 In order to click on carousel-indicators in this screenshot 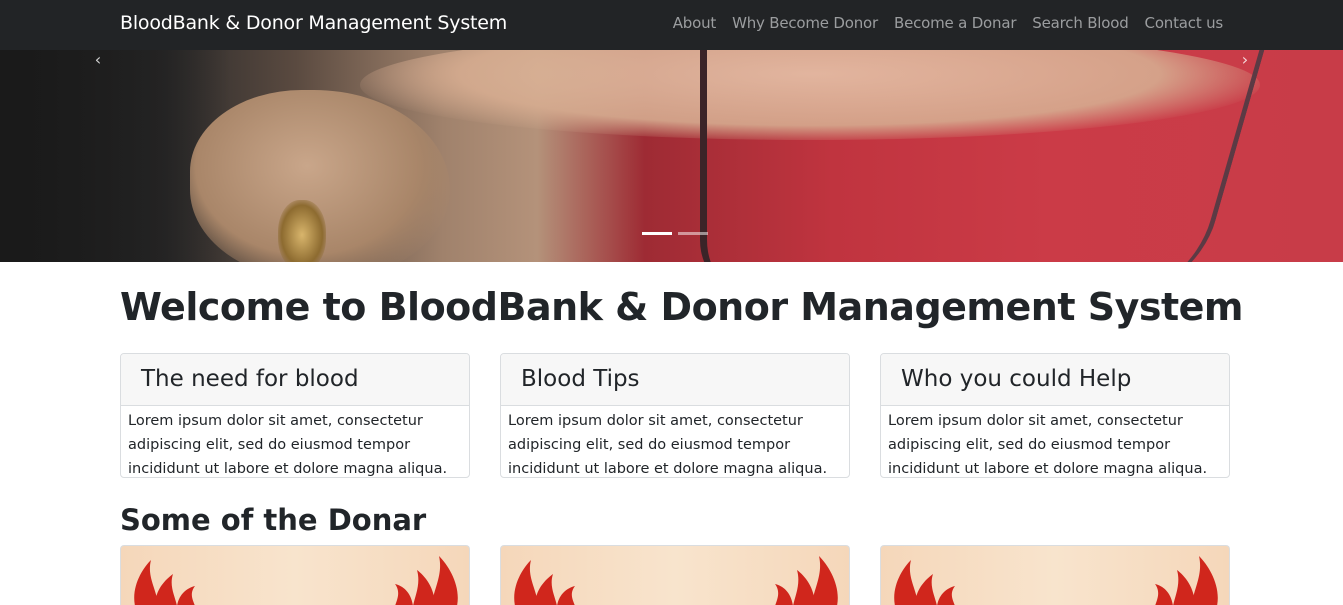, I will do `click(675, 233)`.